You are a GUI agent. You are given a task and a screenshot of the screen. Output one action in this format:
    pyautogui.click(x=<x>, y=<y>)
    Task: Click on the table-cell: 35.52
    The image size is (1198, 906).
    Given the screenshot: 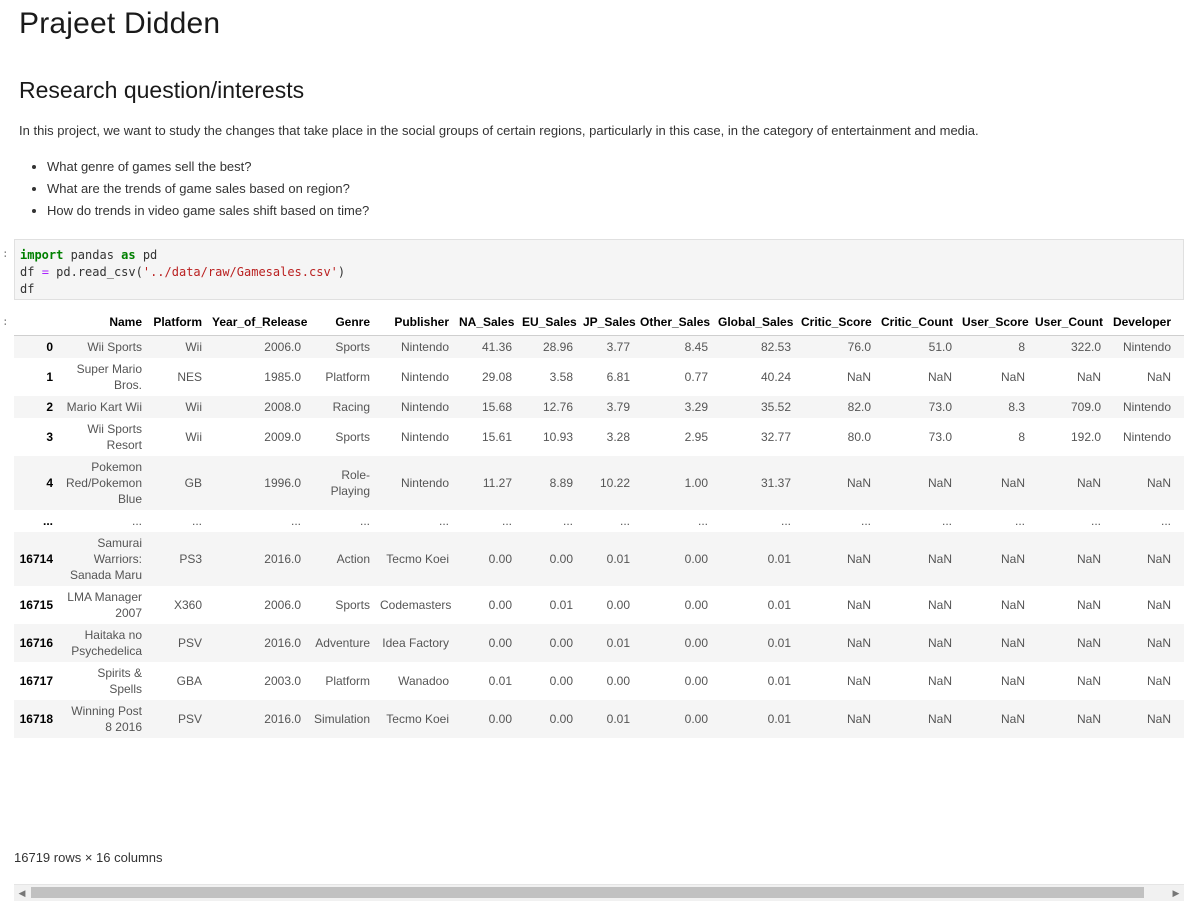 What is the action you would take?
    pyautogui.click(x=775, y=407)
    